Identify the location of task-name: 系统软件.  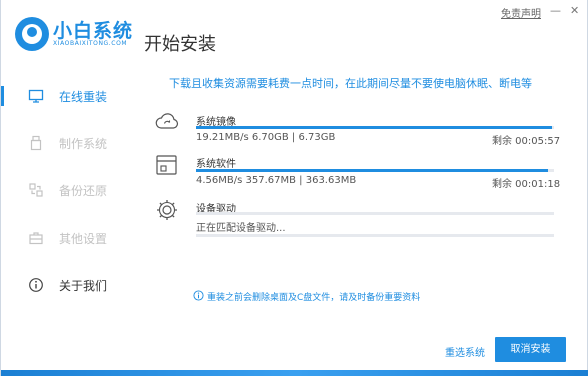
(216, 164).